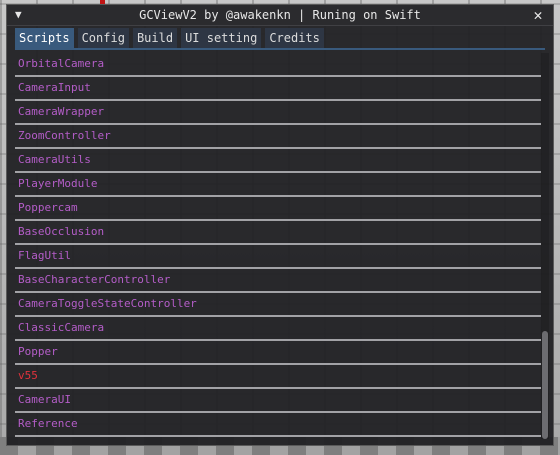 The height and width of the screenshot is (455, 560). Describe the element at coordinates (48, 423) in the screenshot. I see `script-name: Reference` at that location.